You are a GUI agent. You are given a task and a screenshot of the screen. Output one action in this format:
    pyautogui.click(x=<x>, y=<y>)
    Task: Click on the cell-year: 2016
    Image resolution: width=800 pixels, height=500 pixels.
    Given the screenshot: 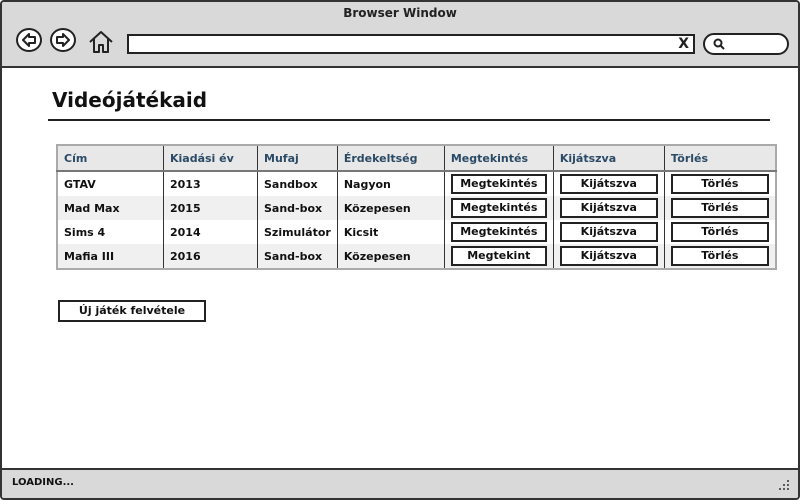 What is the action you would take?
    pyautogui.click(x=210, y=256)
    